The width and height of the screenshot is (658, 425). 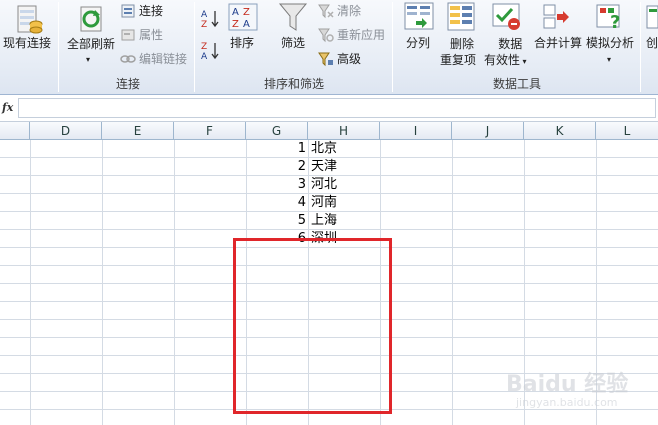 What do you see at coordinates (324, 167) in the screenshot?
I see `cell-h-2: 天津` at bounding box center [324, 167].